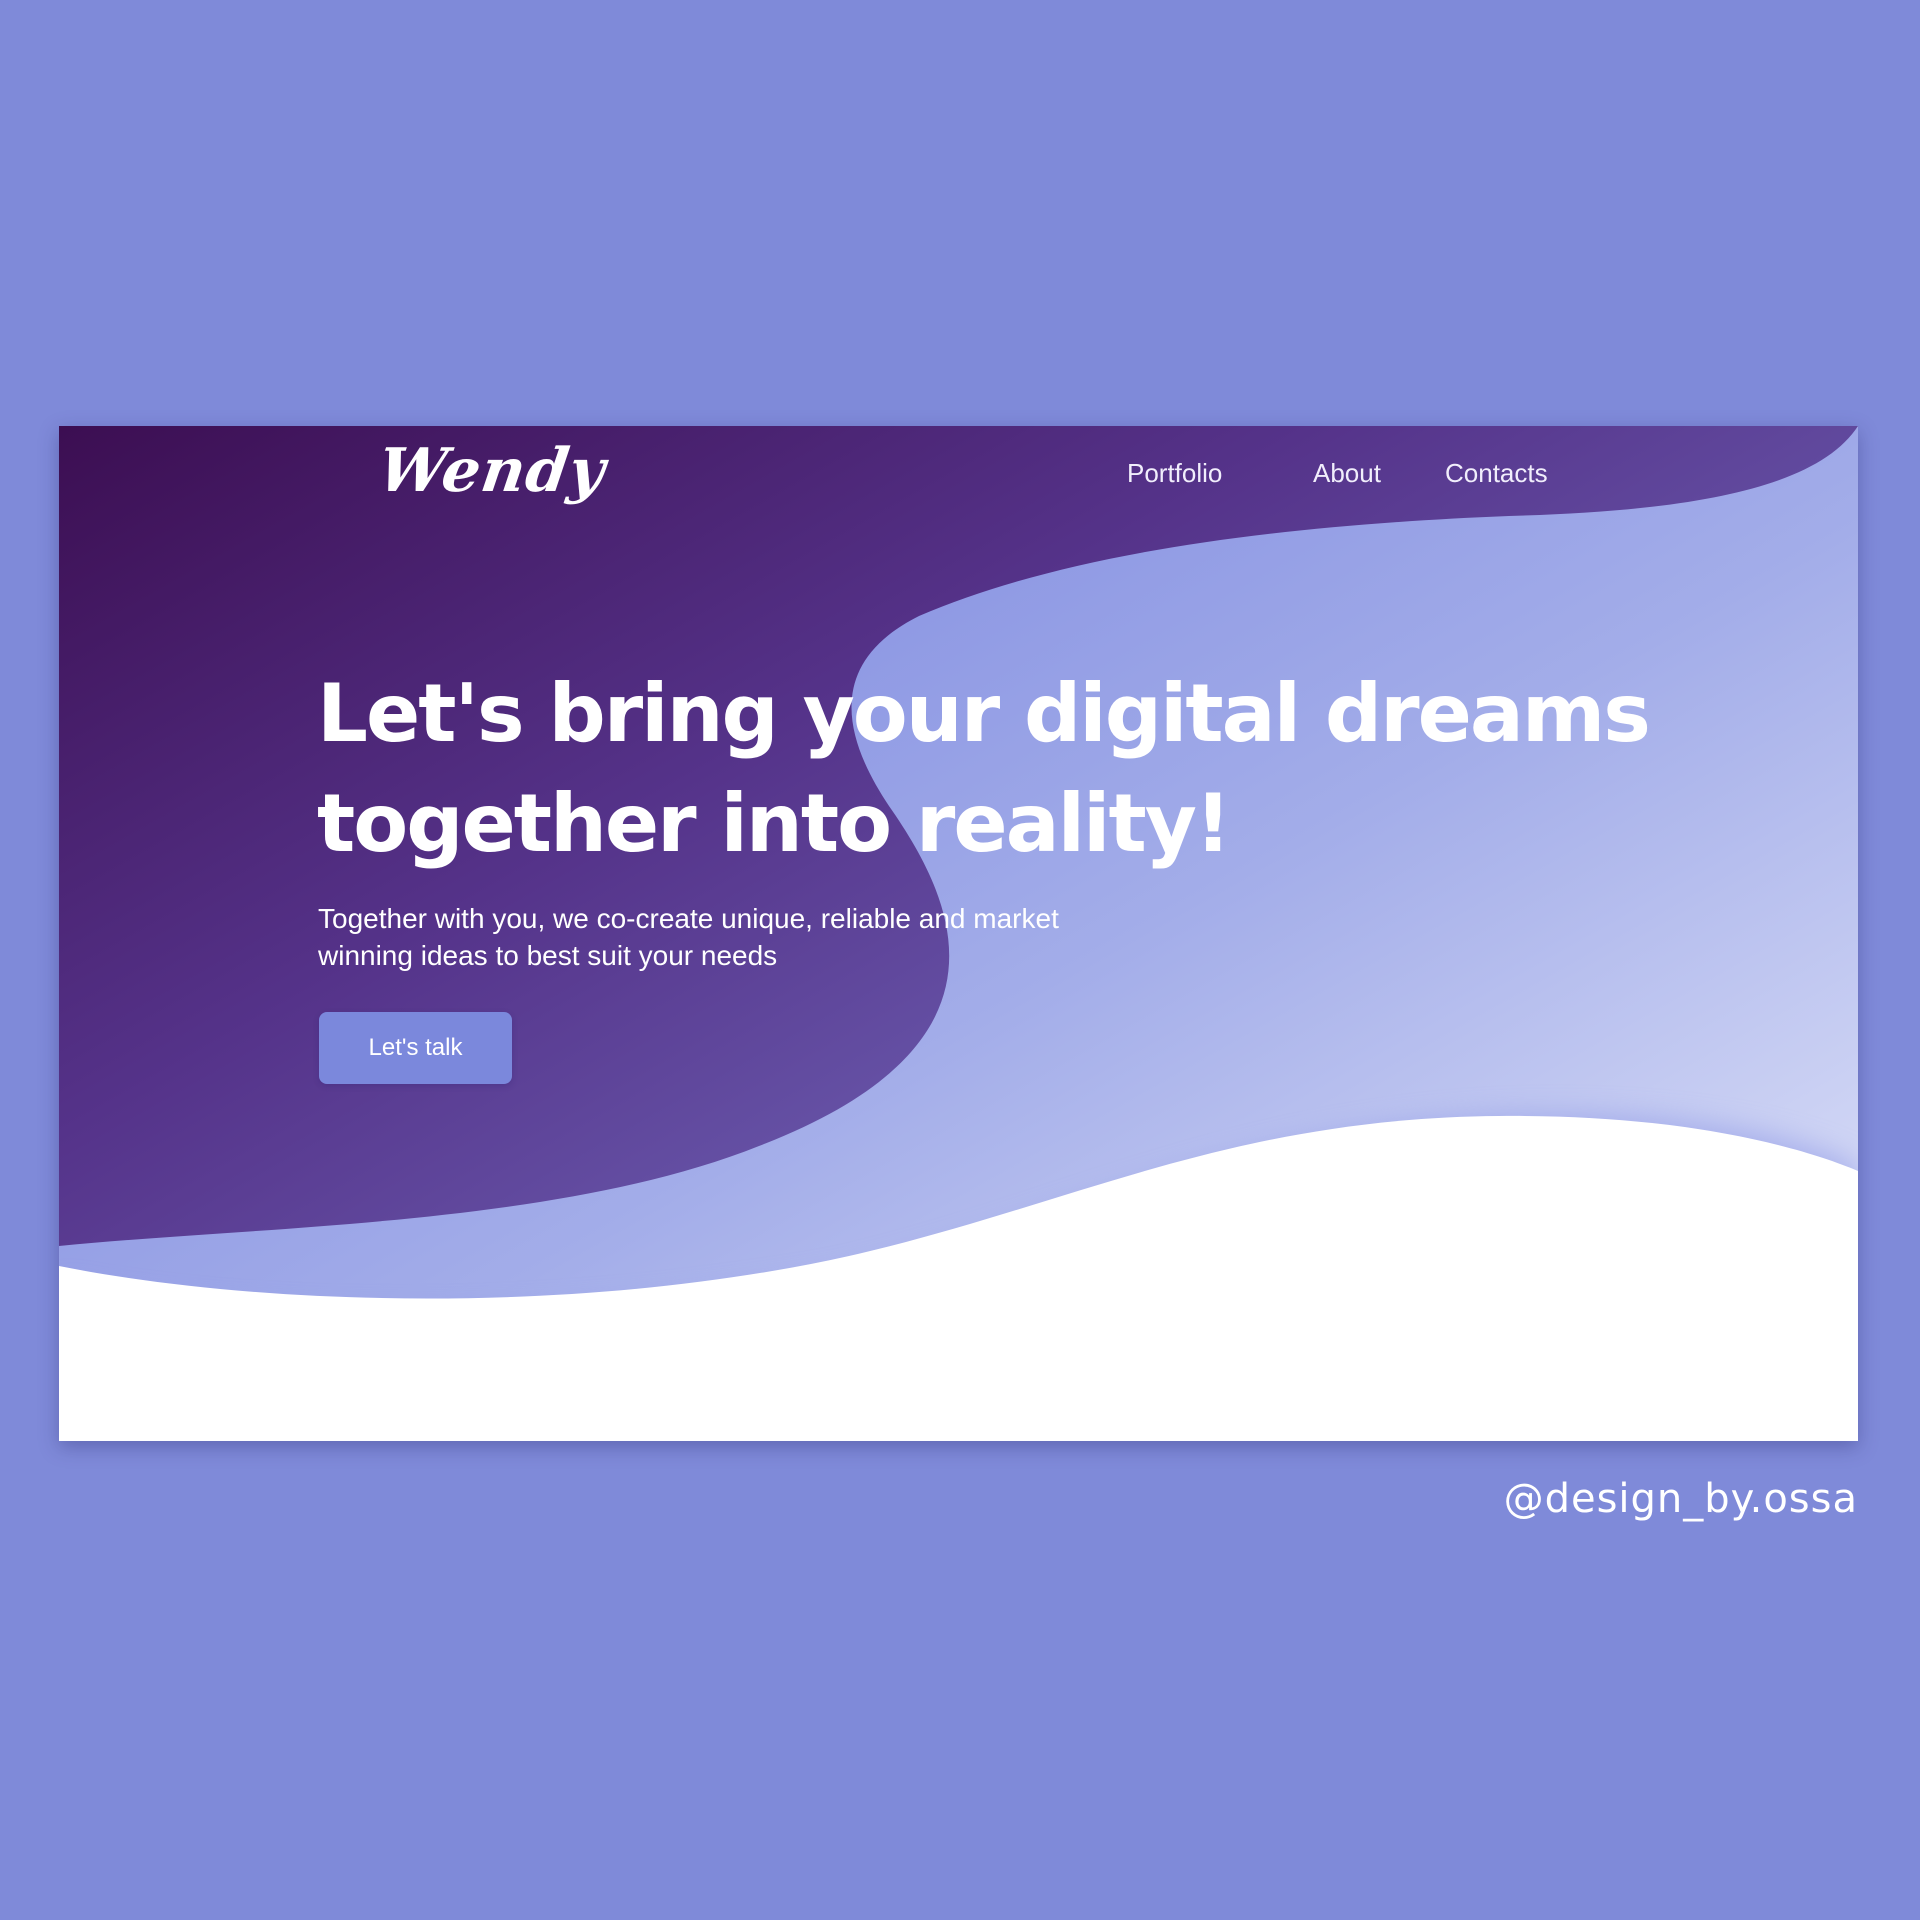 This screenshot has width=1920, height=1920. I want to click on nav-link-portfolio: Portfolio, so click(1174, 473).